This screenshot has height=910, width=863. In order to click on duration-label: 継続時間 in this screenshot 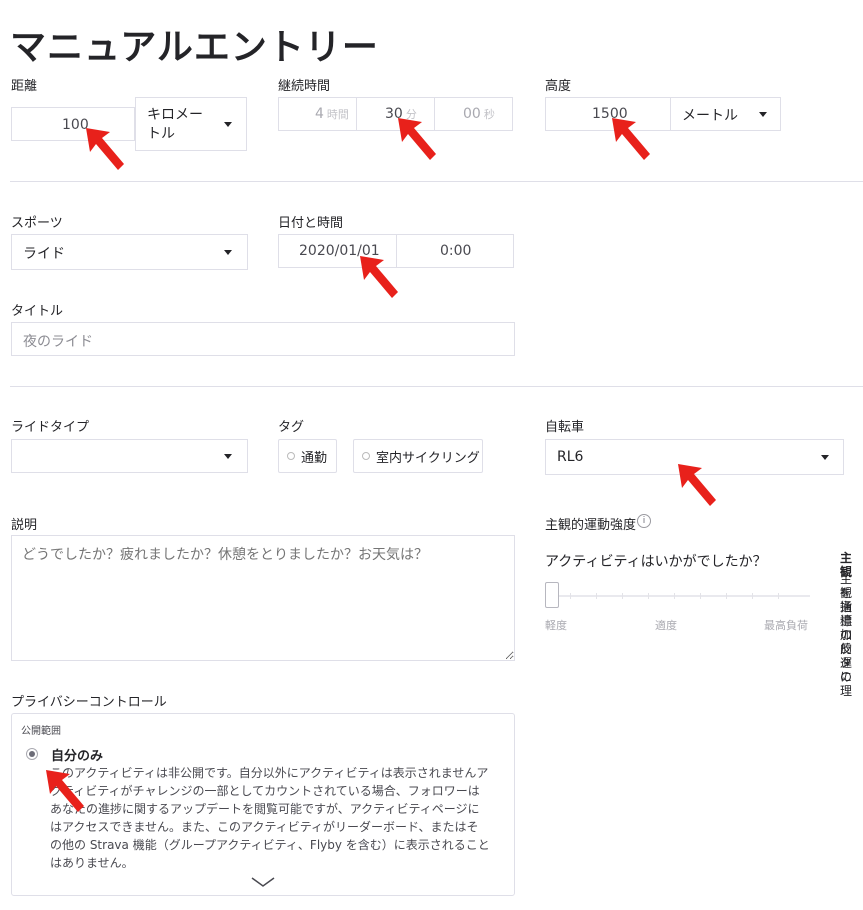, I will do `click(304, 86)`.